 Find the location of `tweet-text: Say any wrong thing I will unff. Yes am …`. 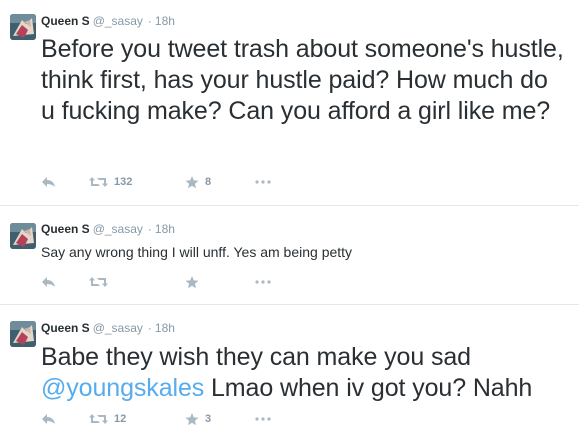

tweet-text: Say any wrong thing I will unff. Yes am … is located at coordinates (303, 252).